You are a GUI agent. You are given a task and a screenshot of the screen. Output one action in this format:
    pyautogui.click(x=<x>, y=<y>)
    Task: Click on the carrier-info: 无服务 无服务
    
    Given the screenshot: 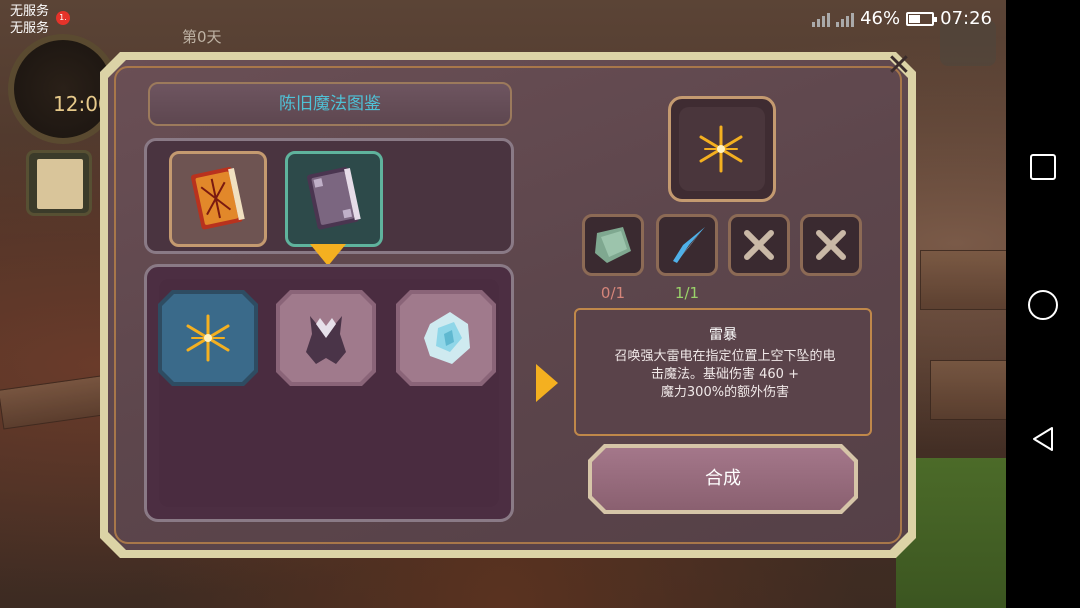 What is the action you would take?
    pyautogui.click(x=29, y=20)
    